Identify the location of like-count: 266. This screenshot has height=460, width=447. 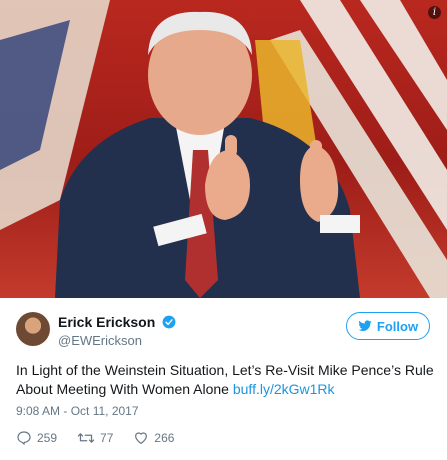
(164, 438).